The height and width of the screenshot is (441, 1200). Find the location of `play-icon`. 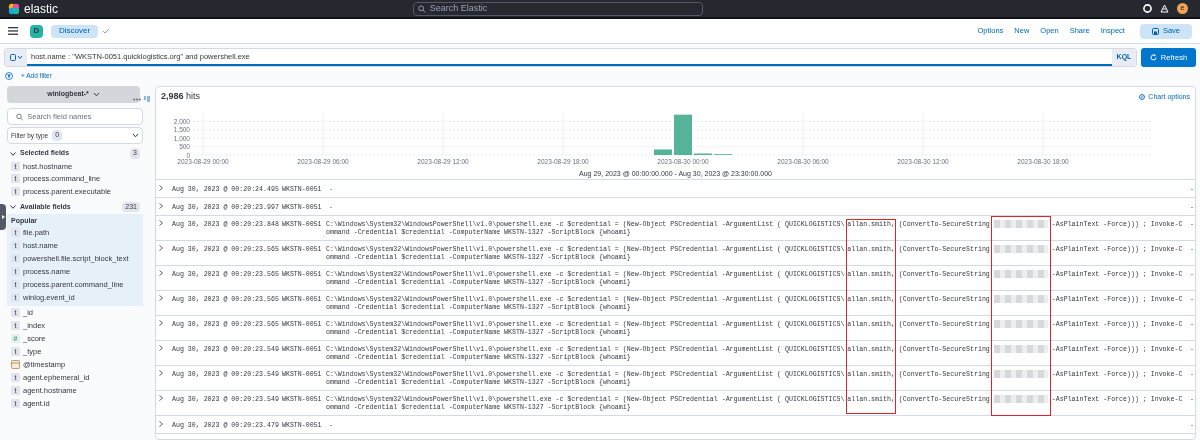

play-icon is located at coordinates (3, 217).